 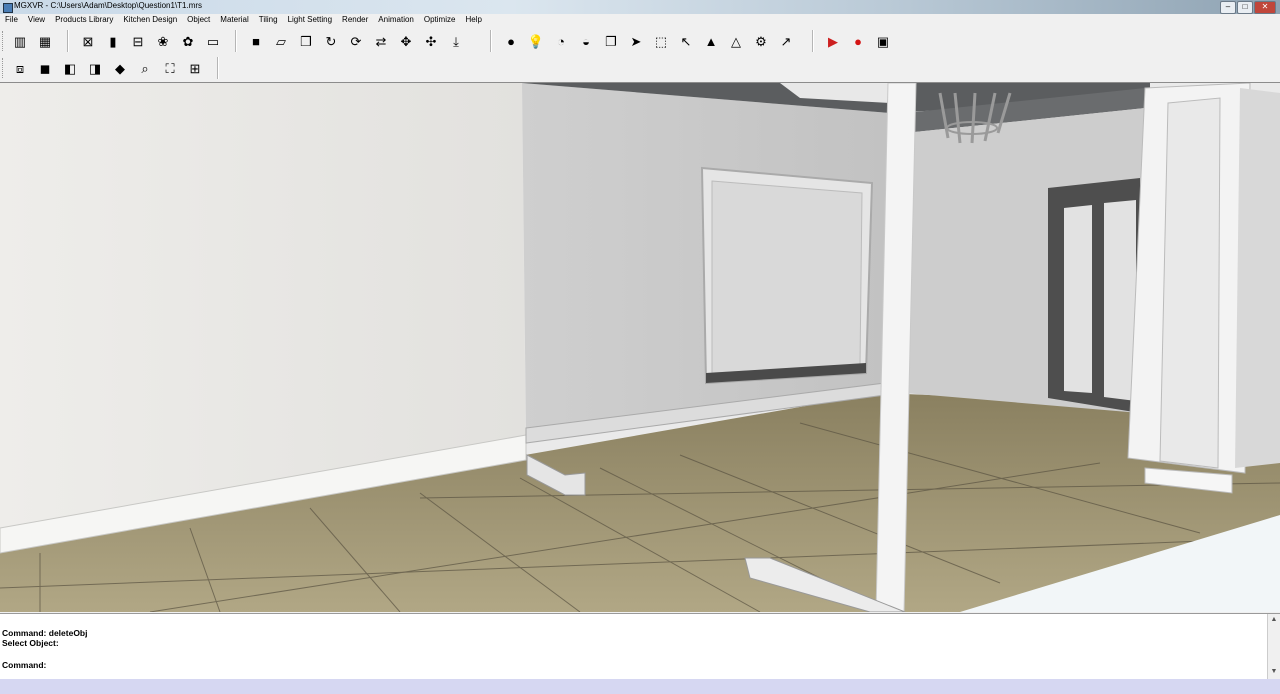 I want to click on command-history-line: Command: deleteObj, so click(x=45, y=633).